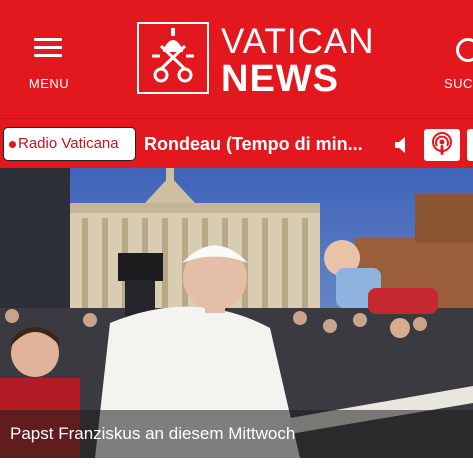  I want to click on radio-station-button: Radio Vaticana, so click(69, 144).